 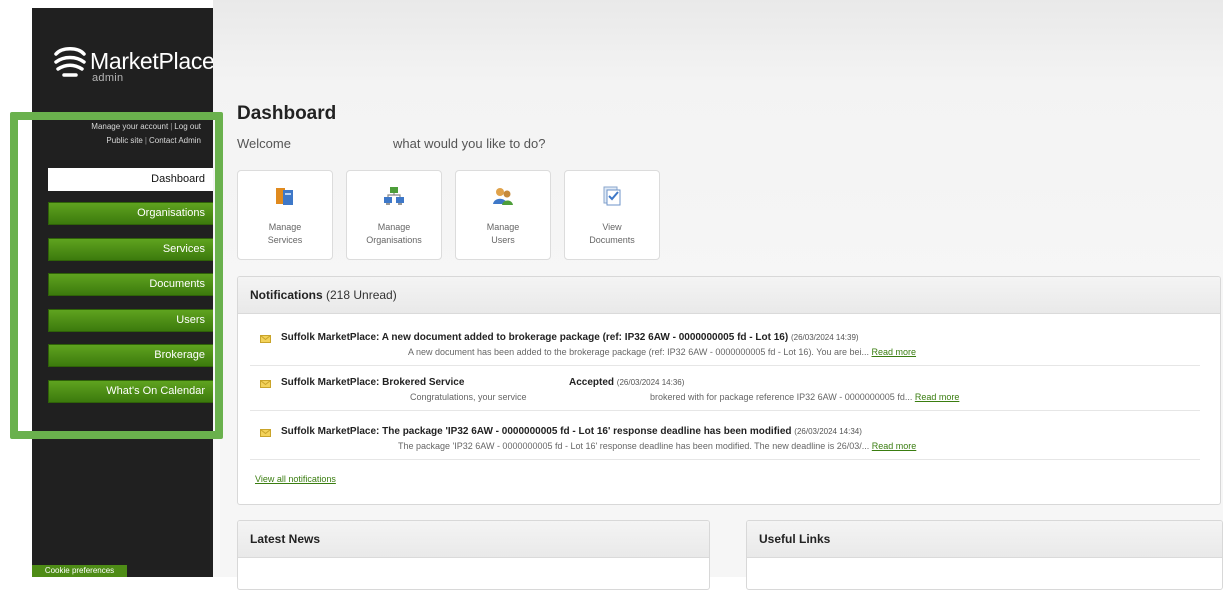 I want to click on manage-account-link: Manage your account, so click(x=129, y=126).